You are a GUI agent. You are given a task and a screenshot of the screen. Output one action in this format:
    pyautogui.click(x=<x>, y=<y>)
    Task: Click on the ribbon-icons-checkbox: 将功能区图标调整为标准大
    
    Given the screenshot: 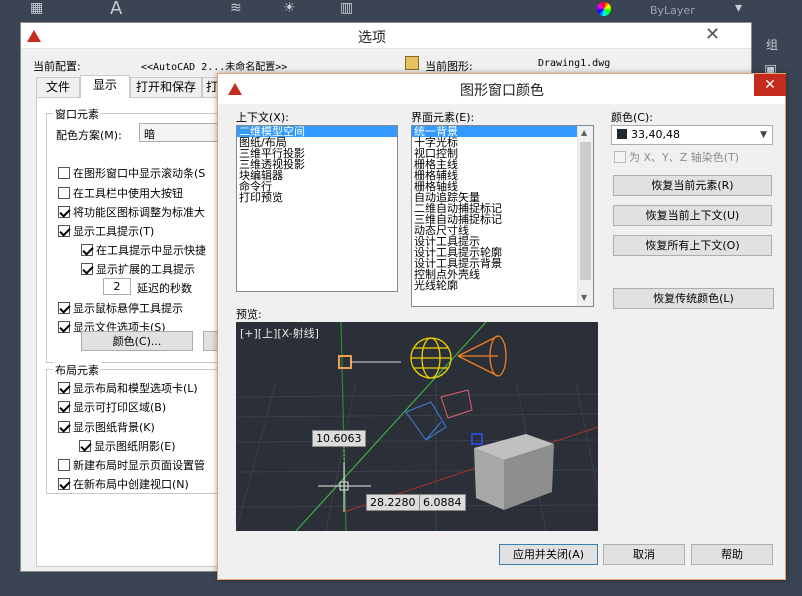 What is the action you would take?
    pyautogui.click(x=131, y=212)
    